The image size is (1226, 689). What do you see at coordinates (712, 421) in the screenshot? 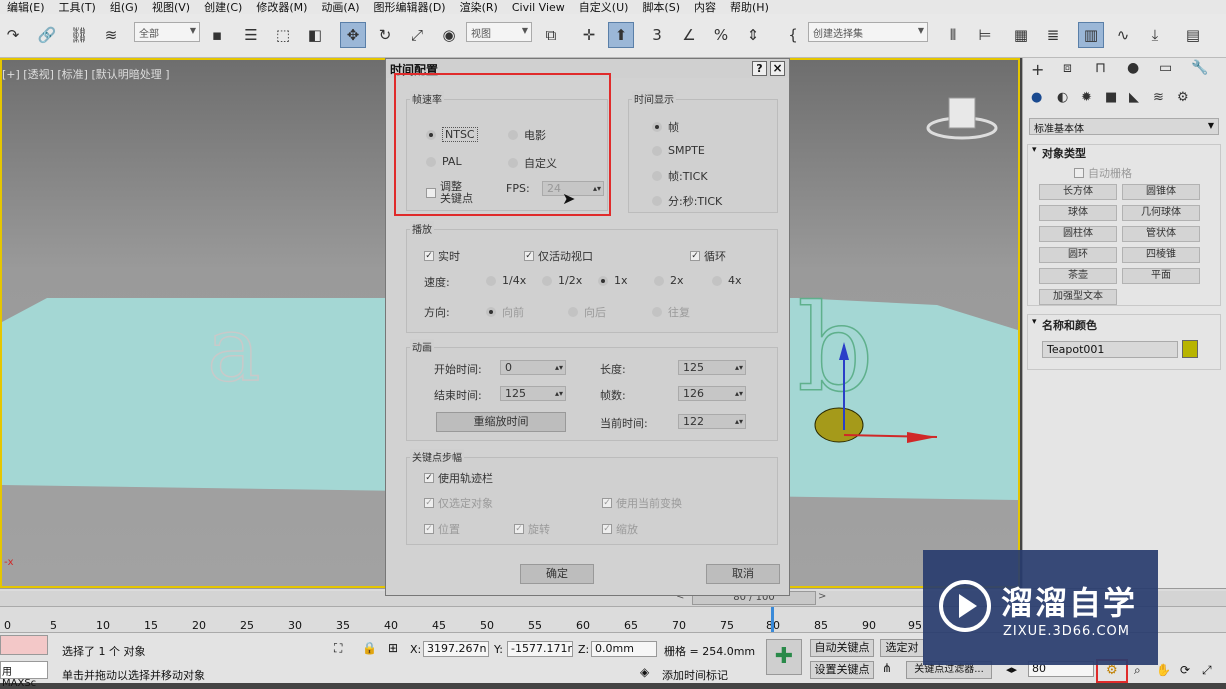
I see `current-time-spinner: 122 ▴▾` at bounding box center [712, 421].